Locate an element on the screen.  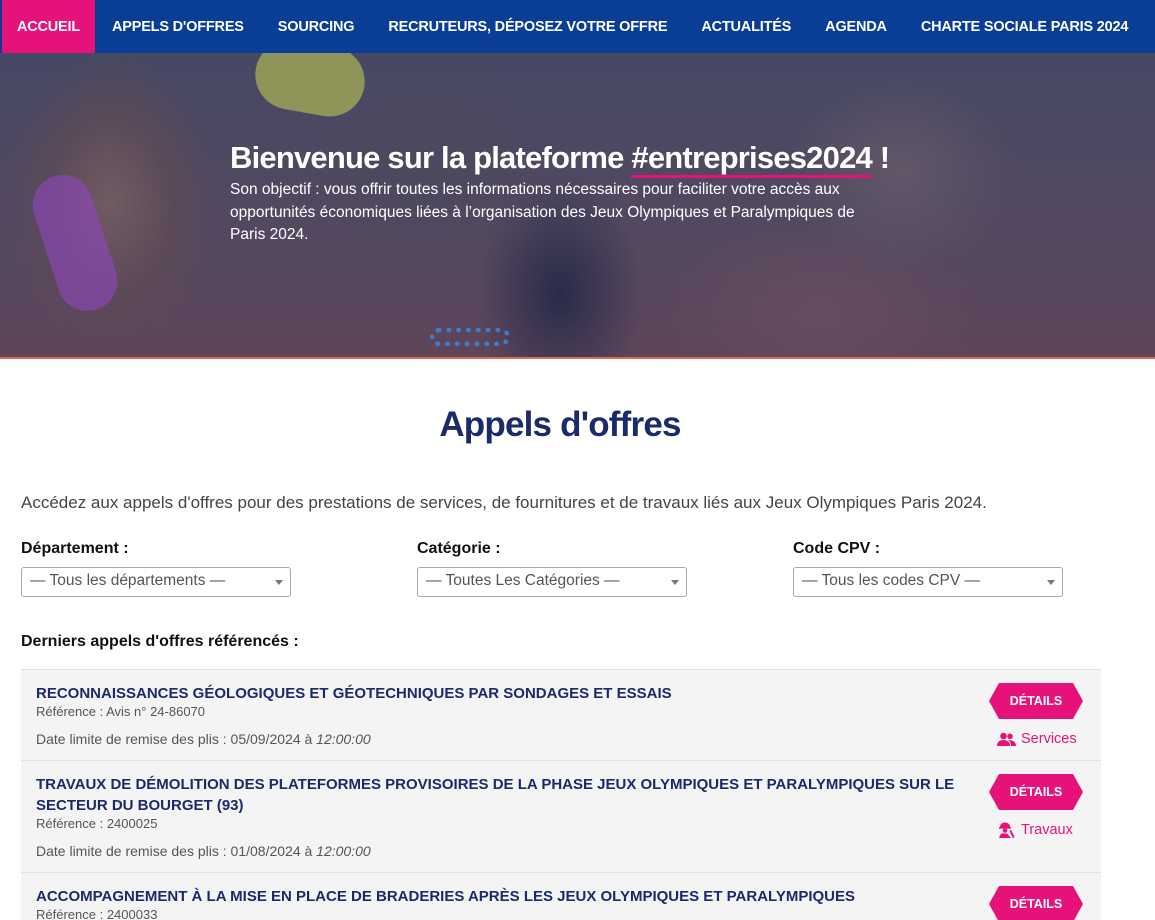
offer-category: Services is located at coordinates (1037, 739).